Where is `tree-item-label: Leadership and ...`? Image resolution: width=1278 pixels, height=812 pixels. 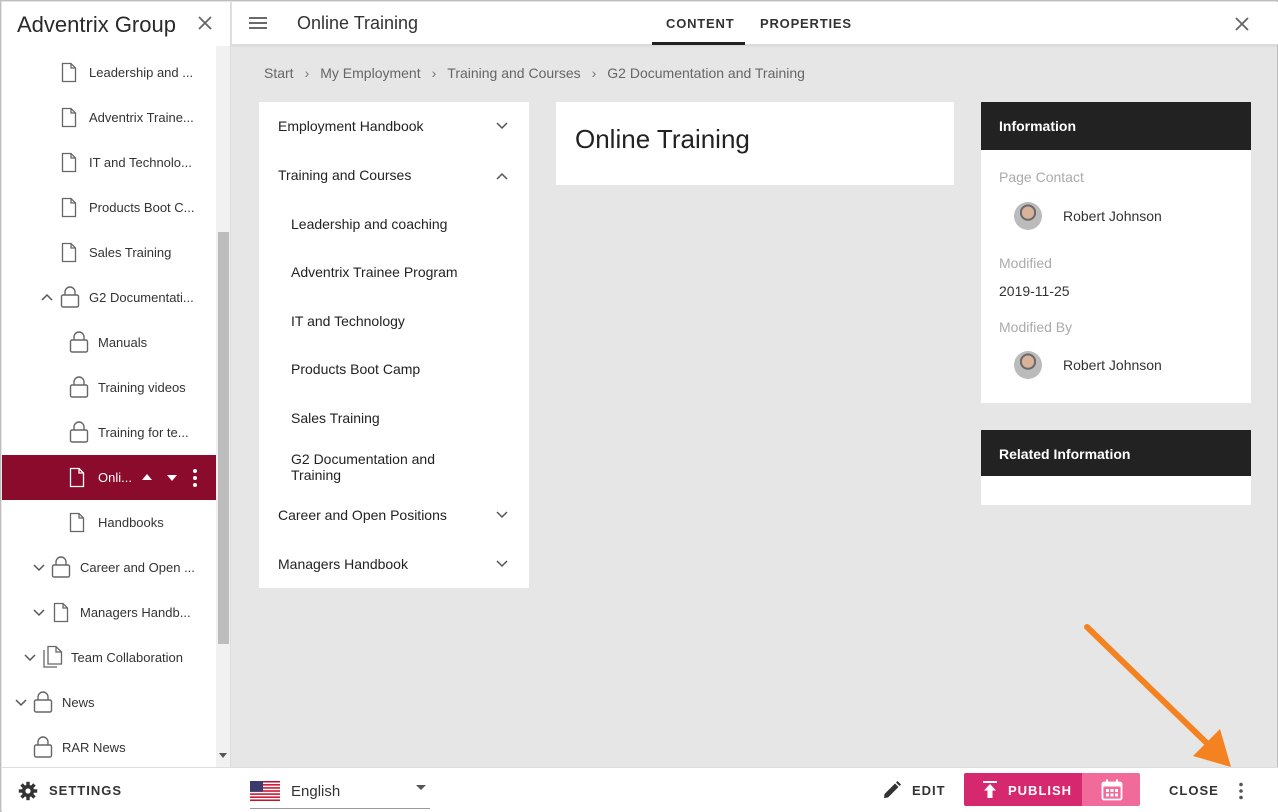
tree-item-label: Leadership and ... is located at coordinates (141, 72).